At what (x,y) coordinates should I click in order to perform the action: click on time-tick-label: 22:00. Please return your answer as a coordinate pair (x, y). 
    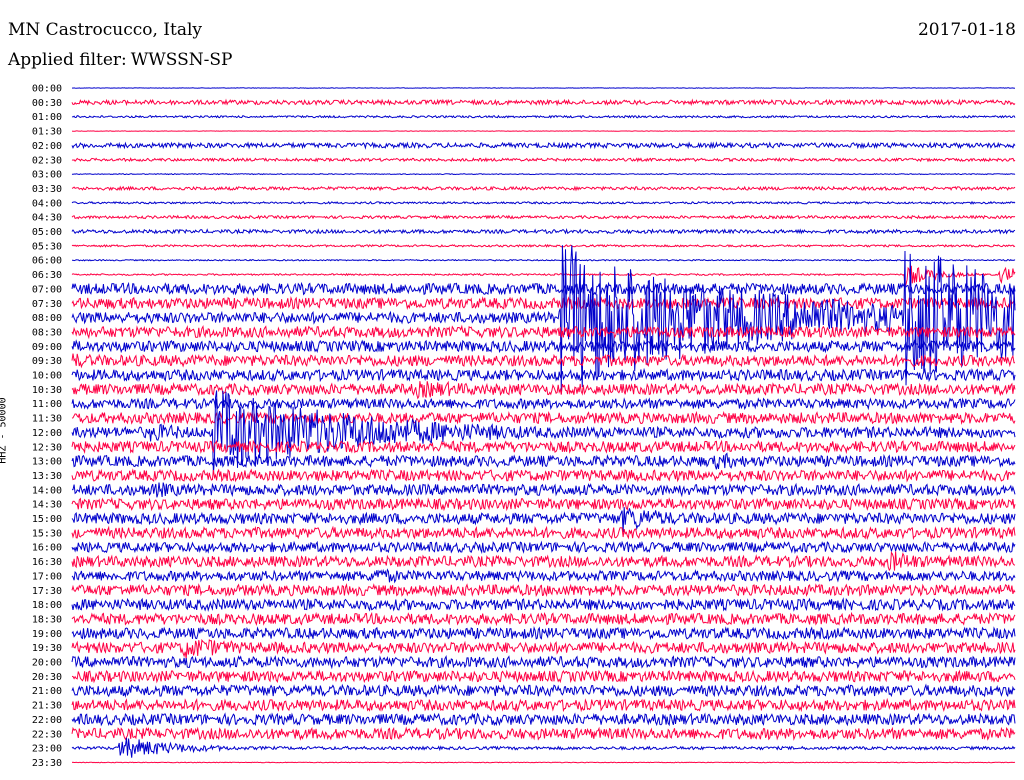
    Looking at the image, I should click on (47, 720).